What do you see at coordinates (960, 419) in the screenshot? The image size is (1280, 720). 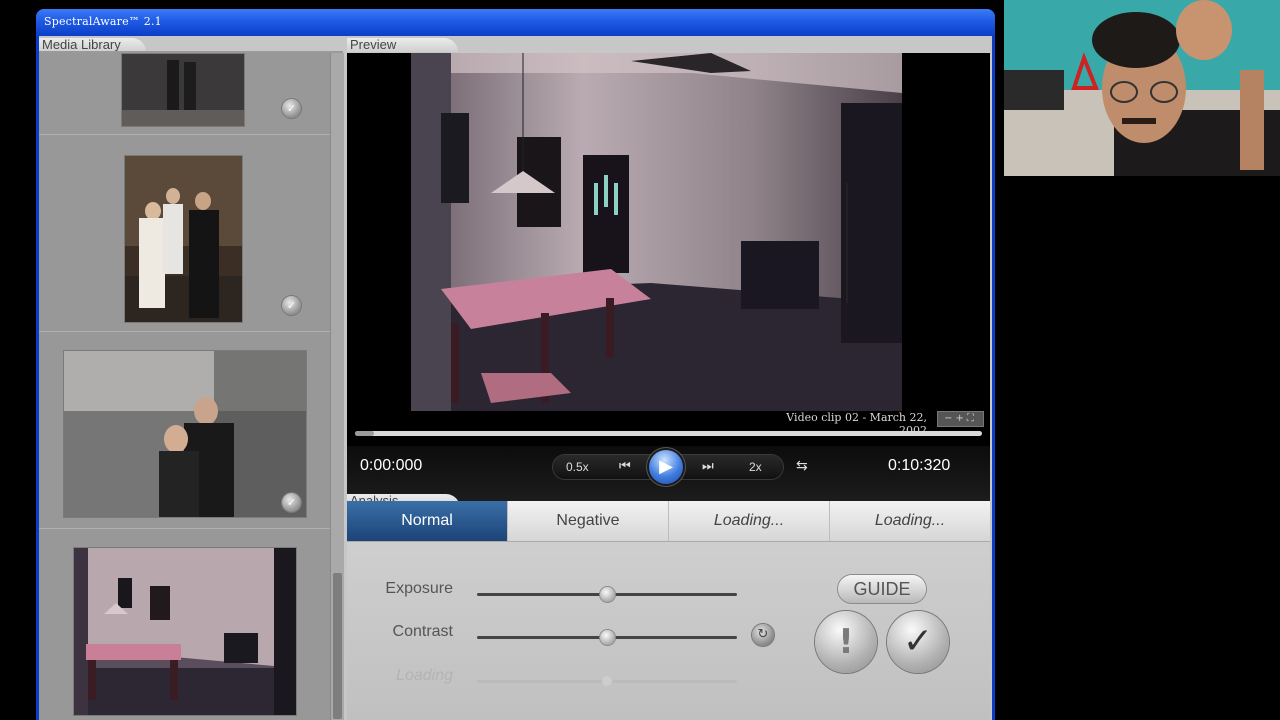 I see `zoom-controls: −+⛶` at bounding box center [960, 419].